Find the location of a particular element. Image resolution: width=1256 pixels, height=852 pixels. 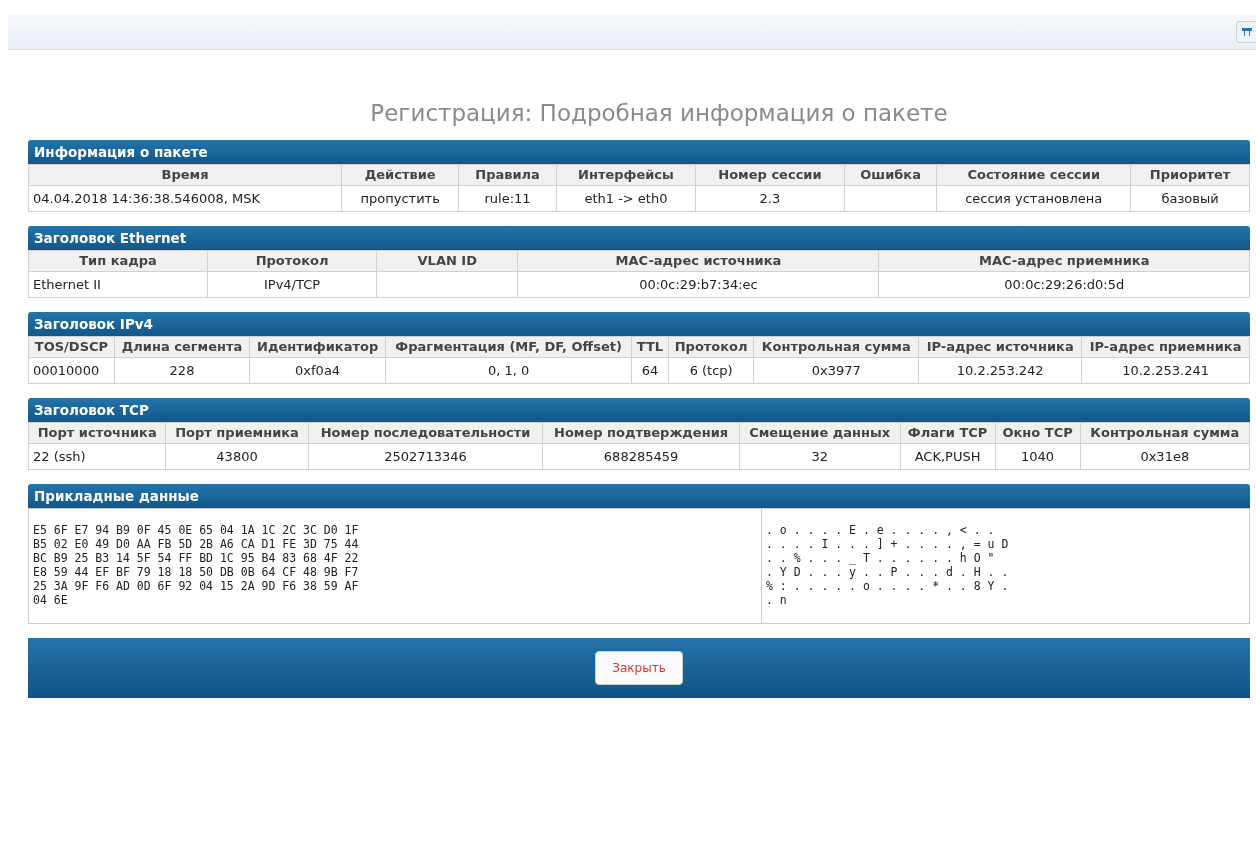

column-header: Флаги TCP is located at coordinates (948, 433).